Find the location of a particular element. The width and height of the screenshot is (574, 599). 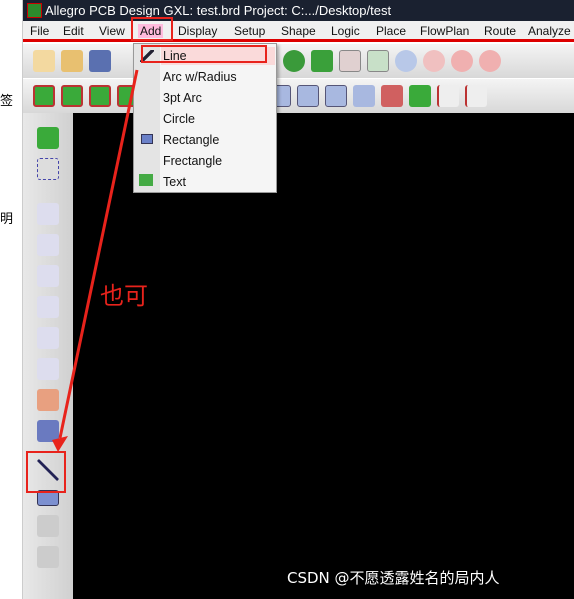

annotation-arrows is located at coordinates (95, 260).